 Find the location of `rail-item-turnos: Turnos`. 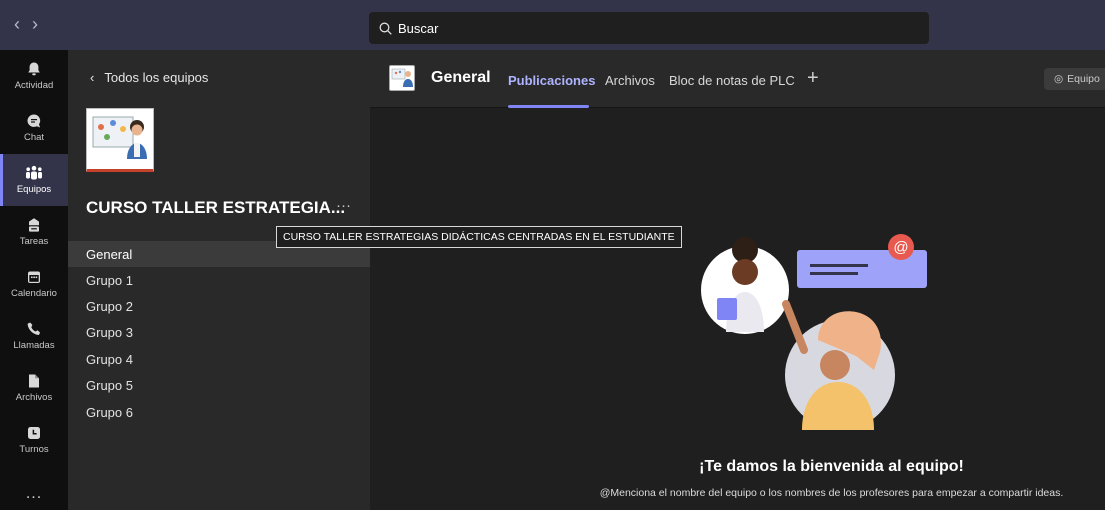

rail-item-turnos: Turnos is located at coordinates (34, 440).